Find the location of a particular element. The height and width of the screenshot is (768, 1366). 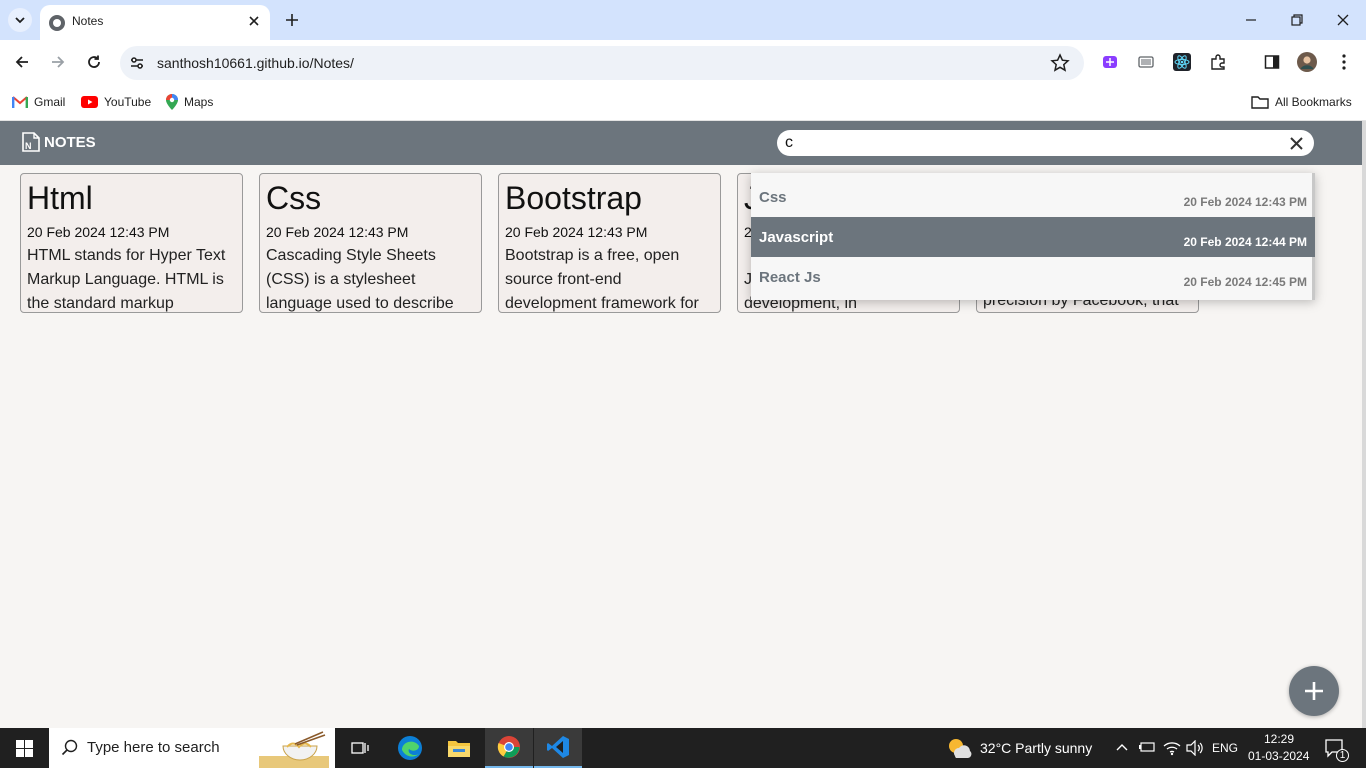

more-vertical-icon is located at coordinates (1344, 62).